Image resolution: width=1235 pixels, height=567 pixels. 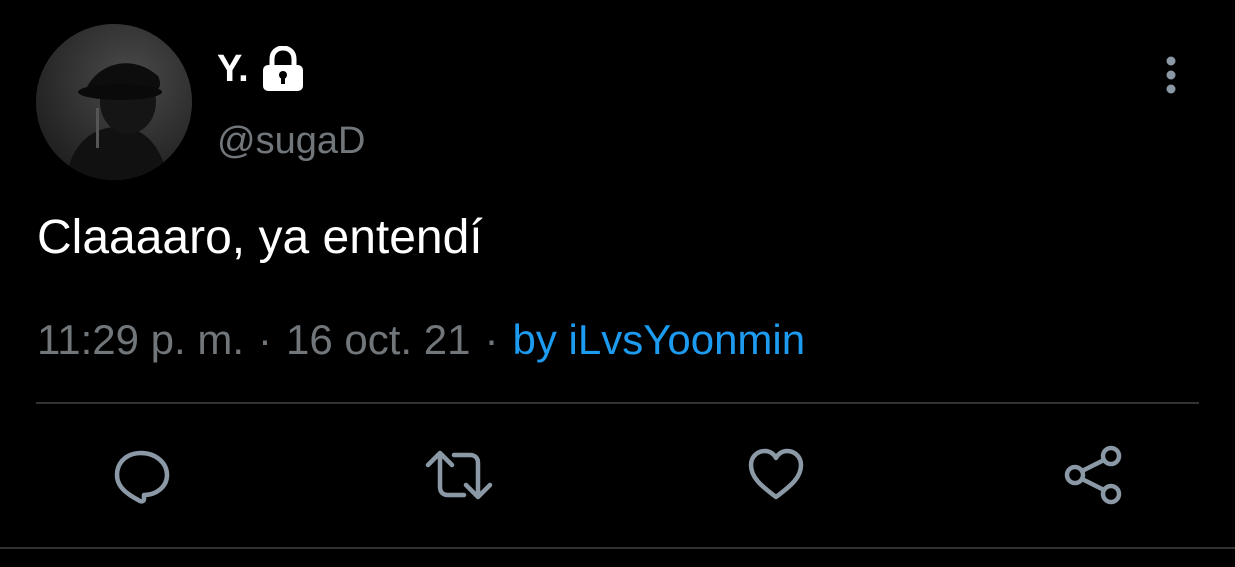 What do you see at coordinates (140, 340) in the screenshot?
I see `tweet-time: 11:29 p. m.` at bounding box center [140, 340].